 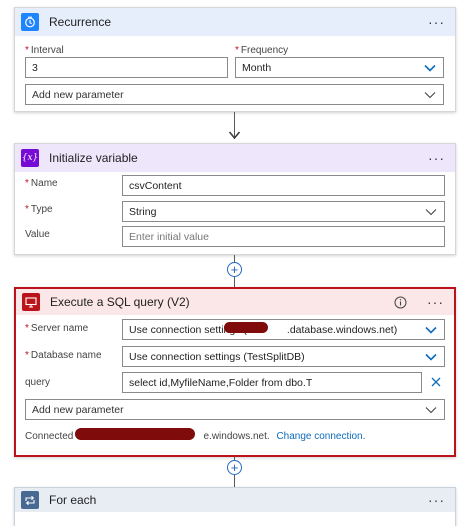 I want to click on name-label: * Name, so click(x=41, y=183).